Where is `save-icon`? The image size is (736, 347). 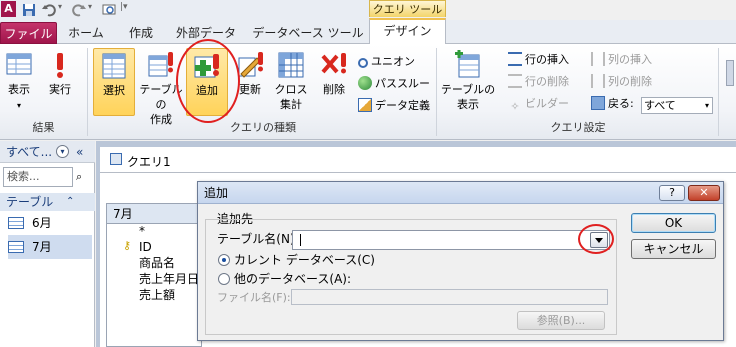 save-icon is located at coordinates (29, 10).